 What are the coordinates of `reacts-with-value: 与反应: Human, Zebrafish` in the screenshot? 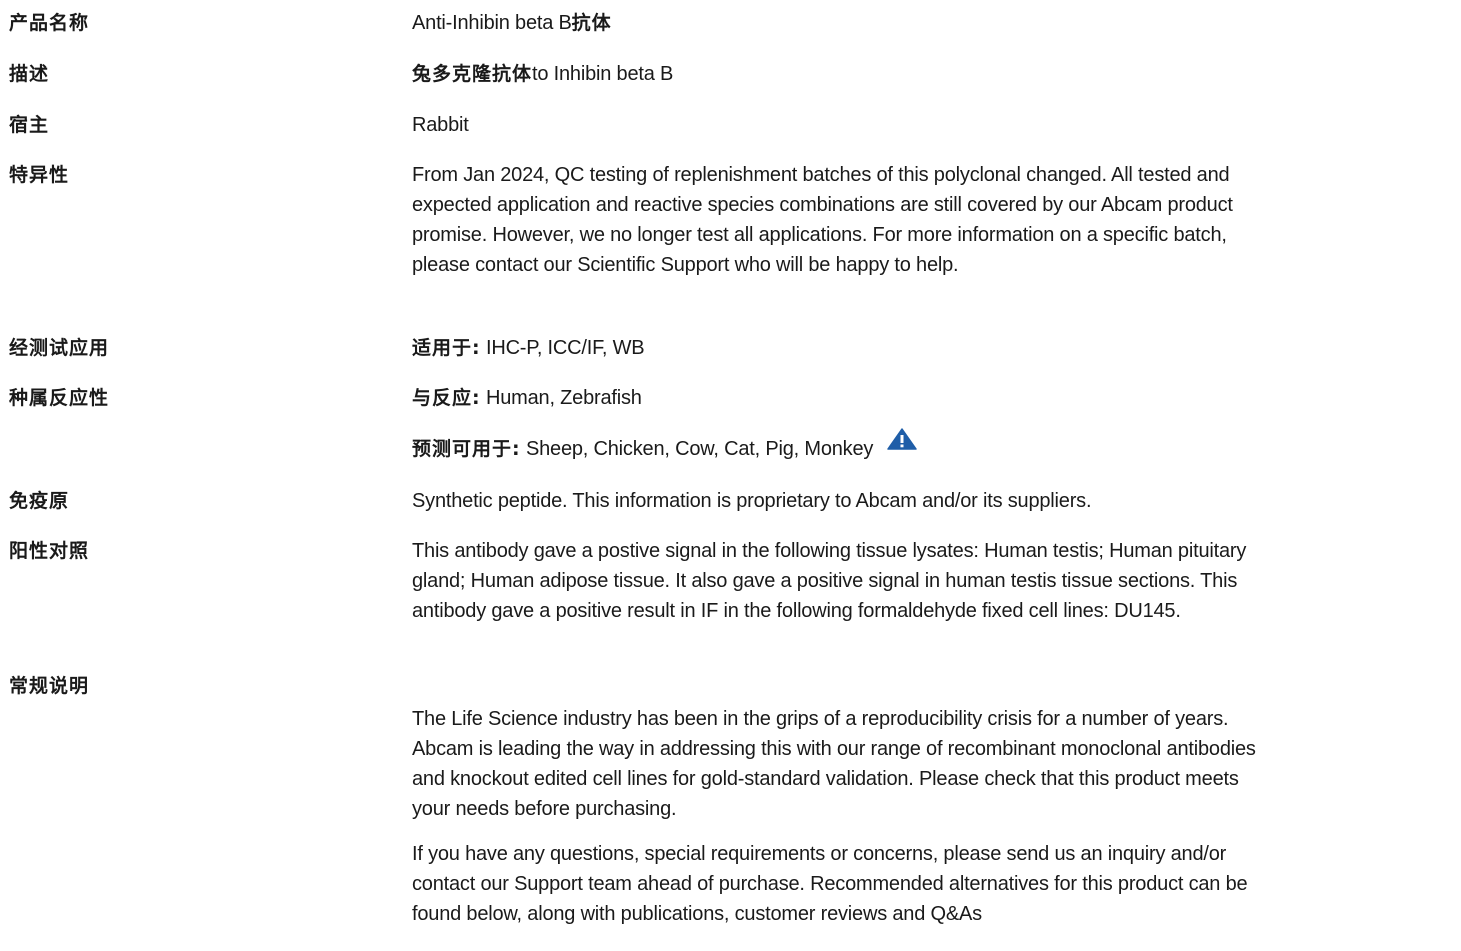 It's located at (932, 398).